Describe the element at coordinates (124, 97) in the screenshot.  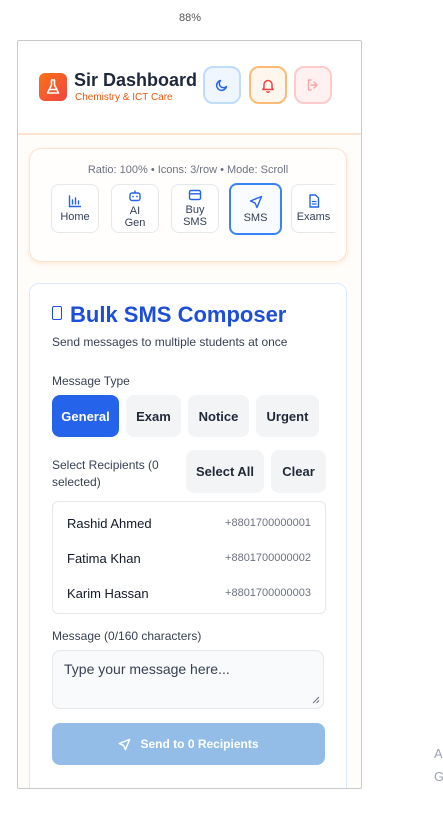
I see `app-subtitle: Chemistry & ICT Care` at that location.